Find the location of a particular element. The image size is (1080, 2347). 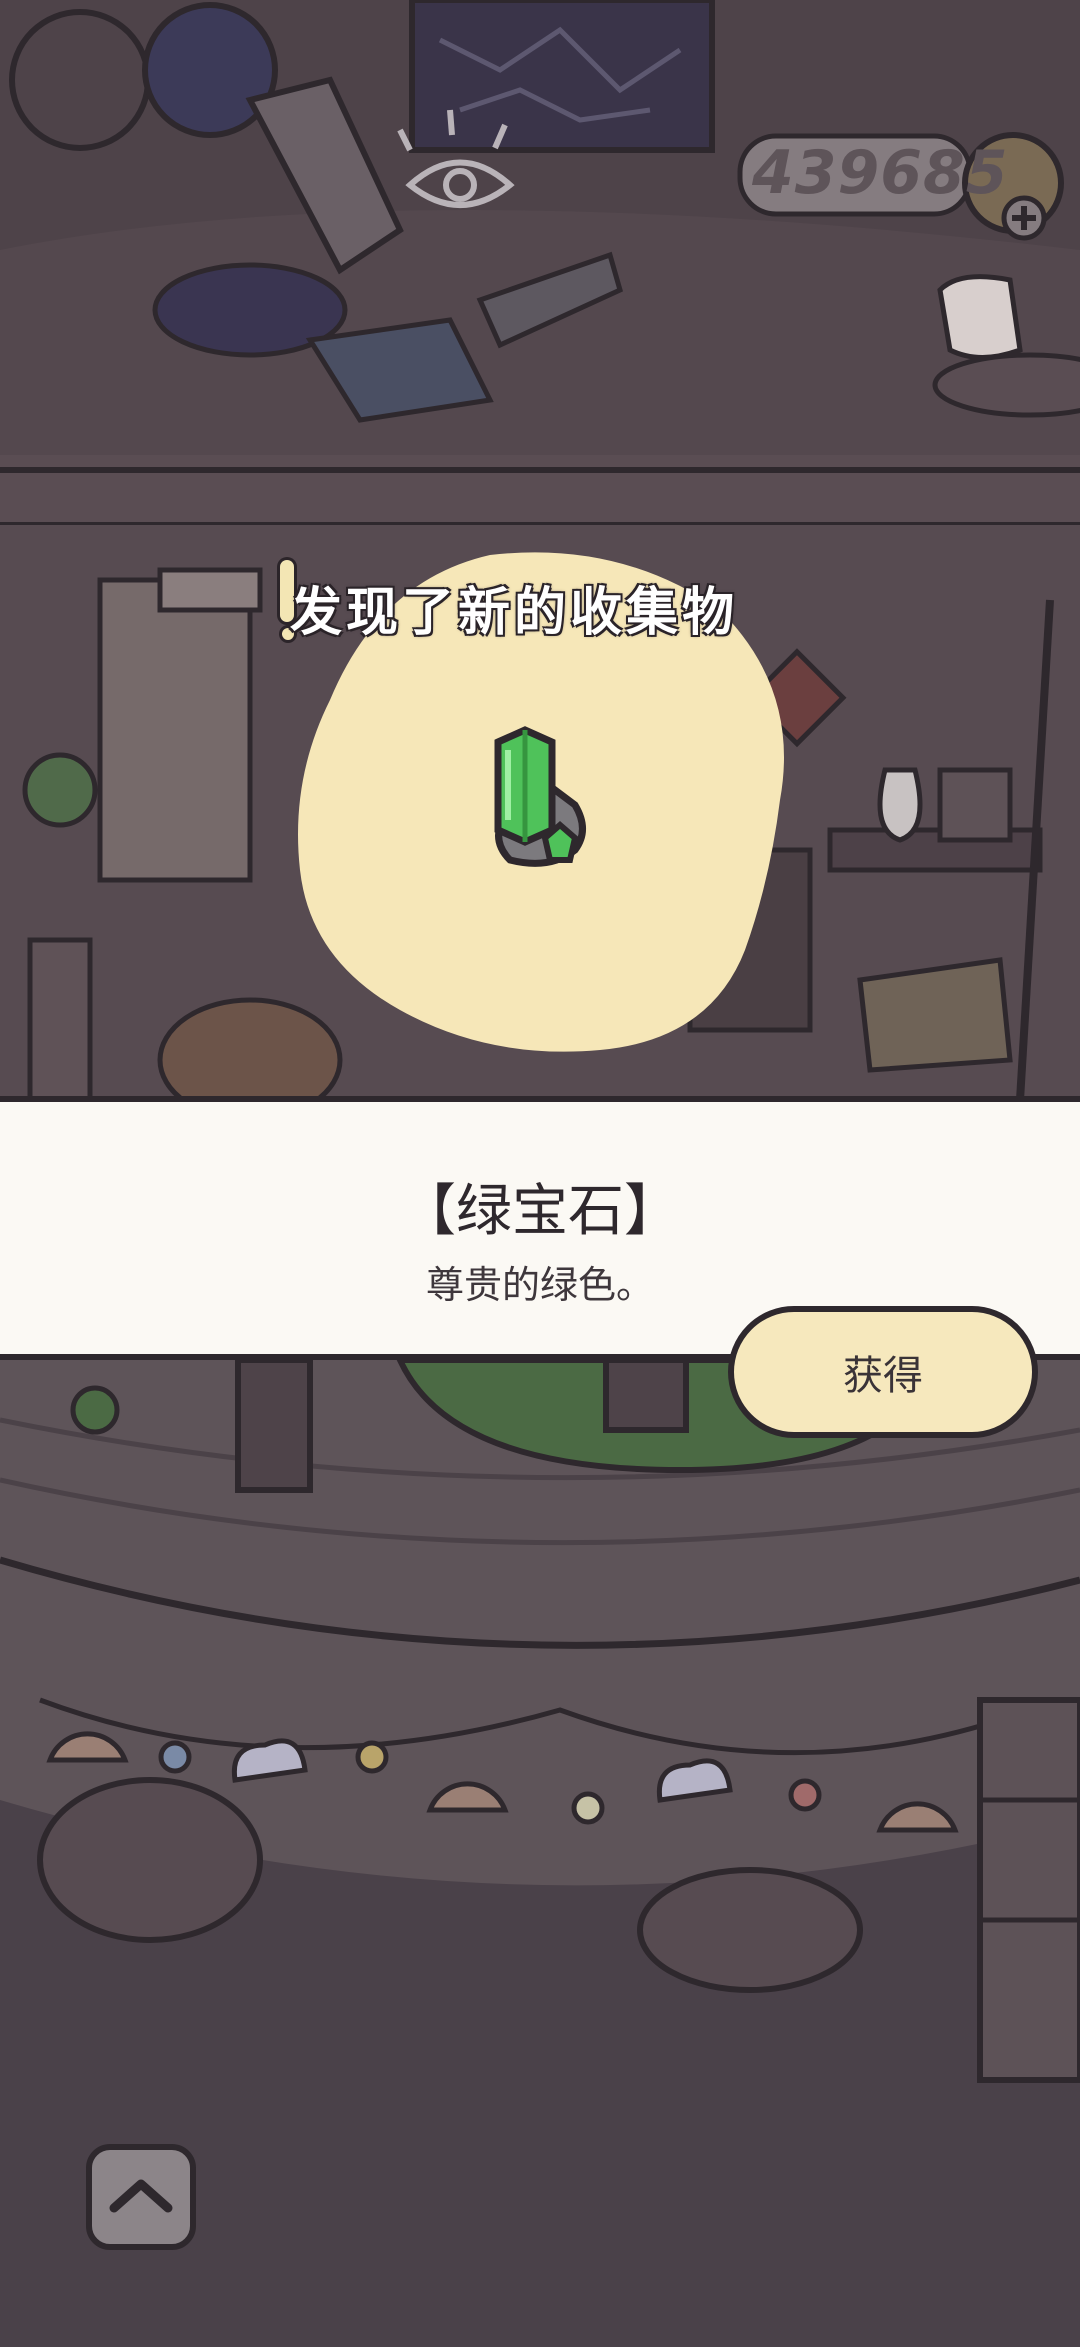

chevron-up-icon is located at coordinates (141, 2196).